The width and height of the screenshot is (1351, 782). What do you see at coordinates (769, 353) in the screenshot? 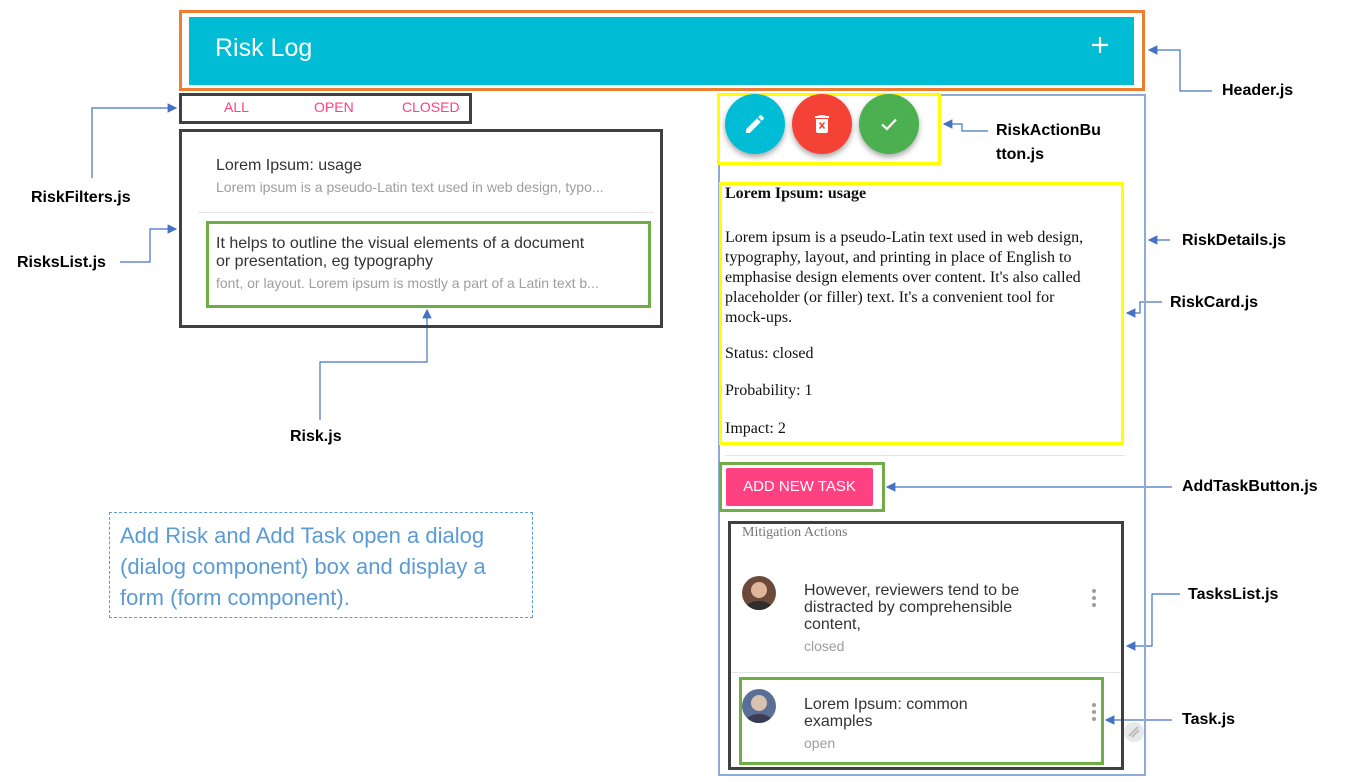
I see `risk-card-status: Status: closed` at bounding box center [769, 353].